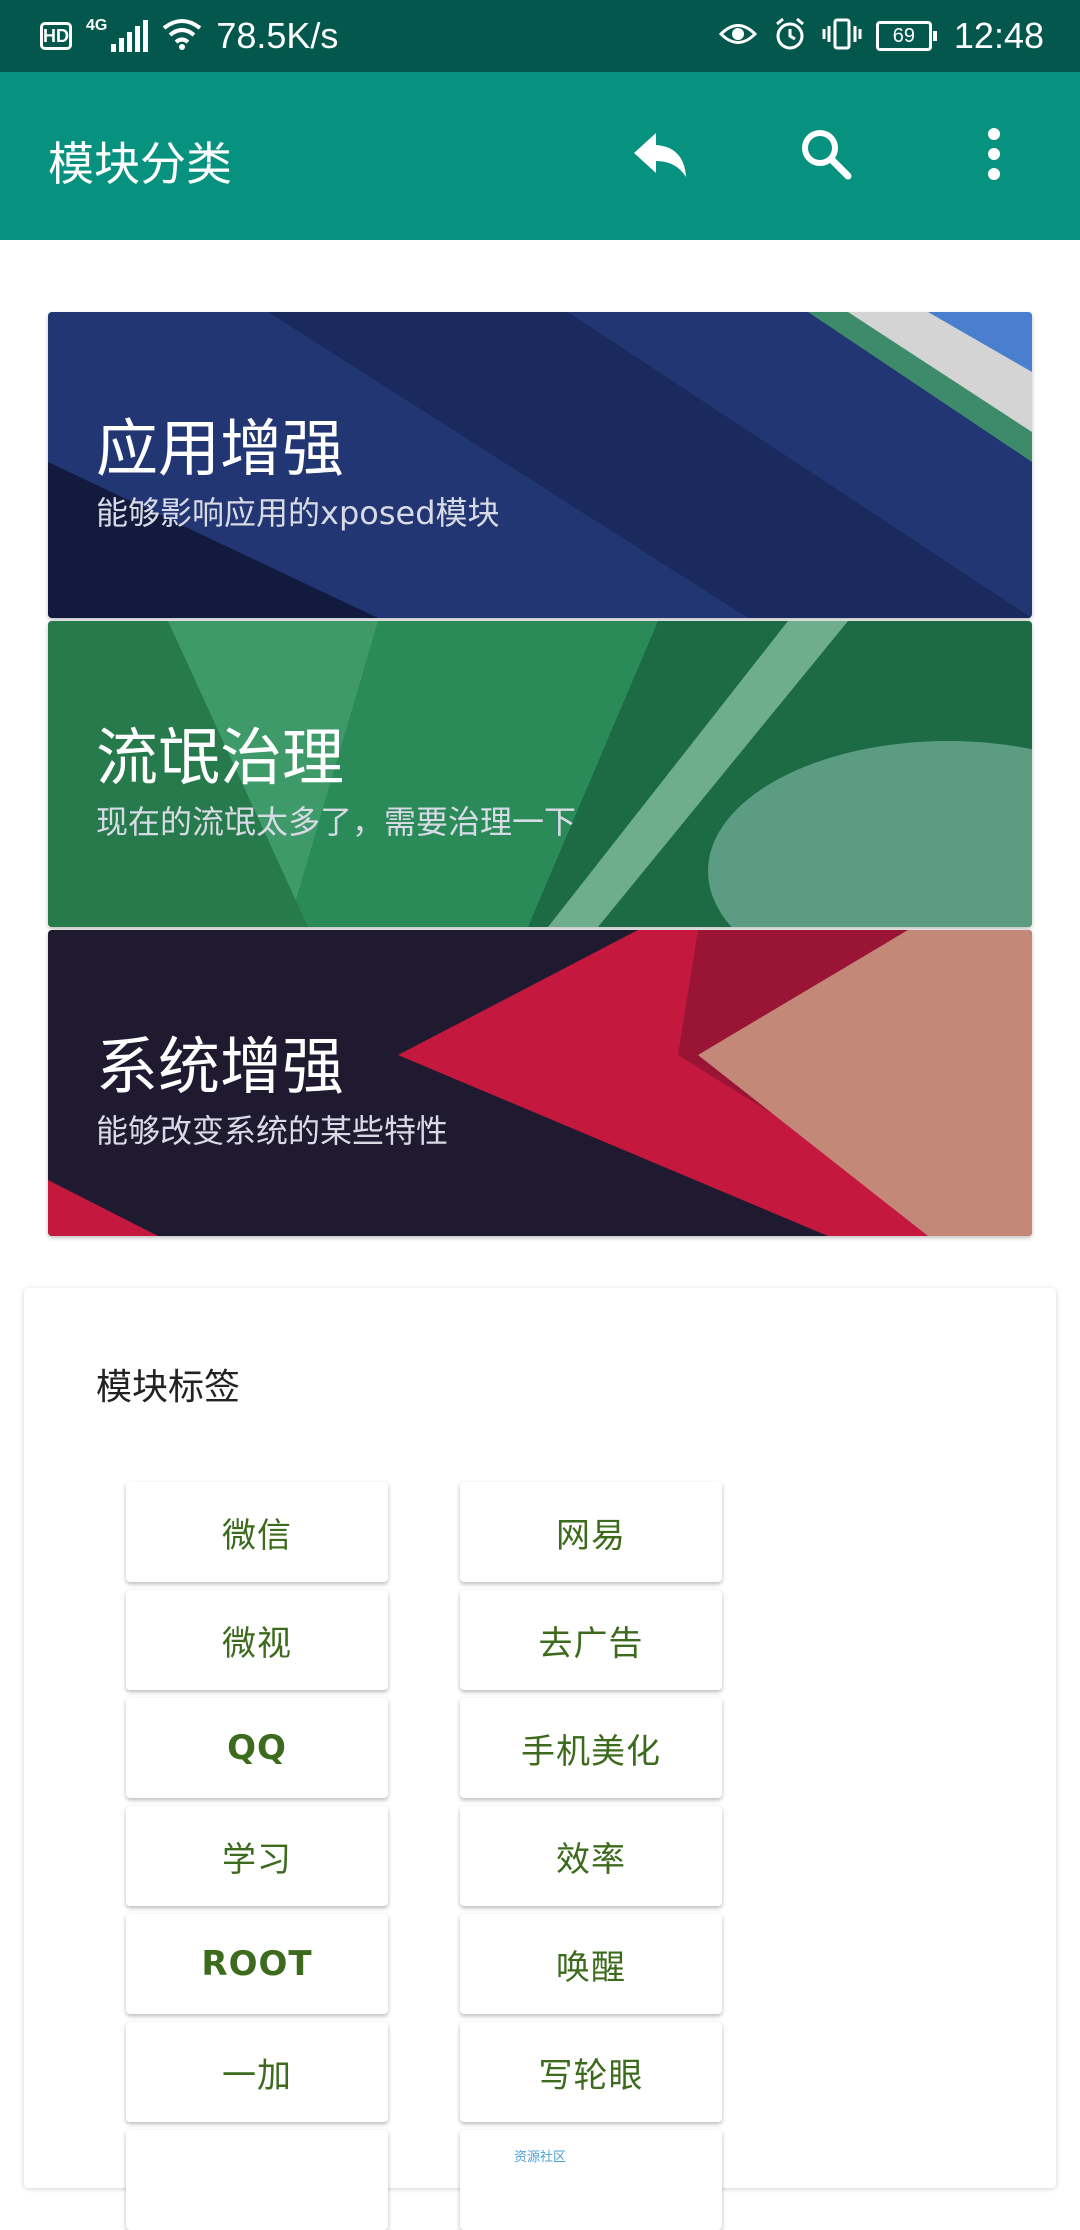  I want to click on tag-chip: 效率, so click(591, 1856).